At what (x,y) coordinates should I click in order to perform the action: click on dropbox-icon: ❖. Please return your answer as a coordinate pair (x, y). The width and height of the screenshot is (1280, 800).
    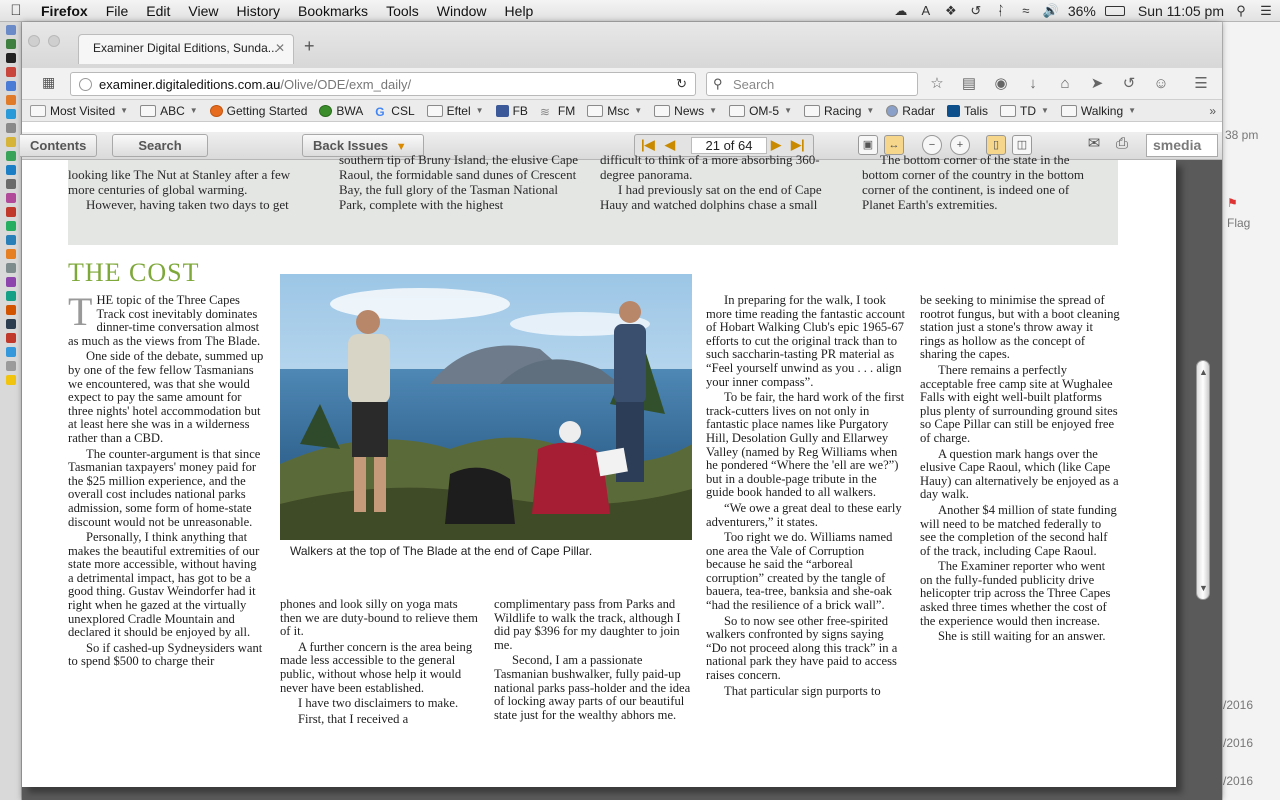
    Looking at the image, I should click on (951, 11).